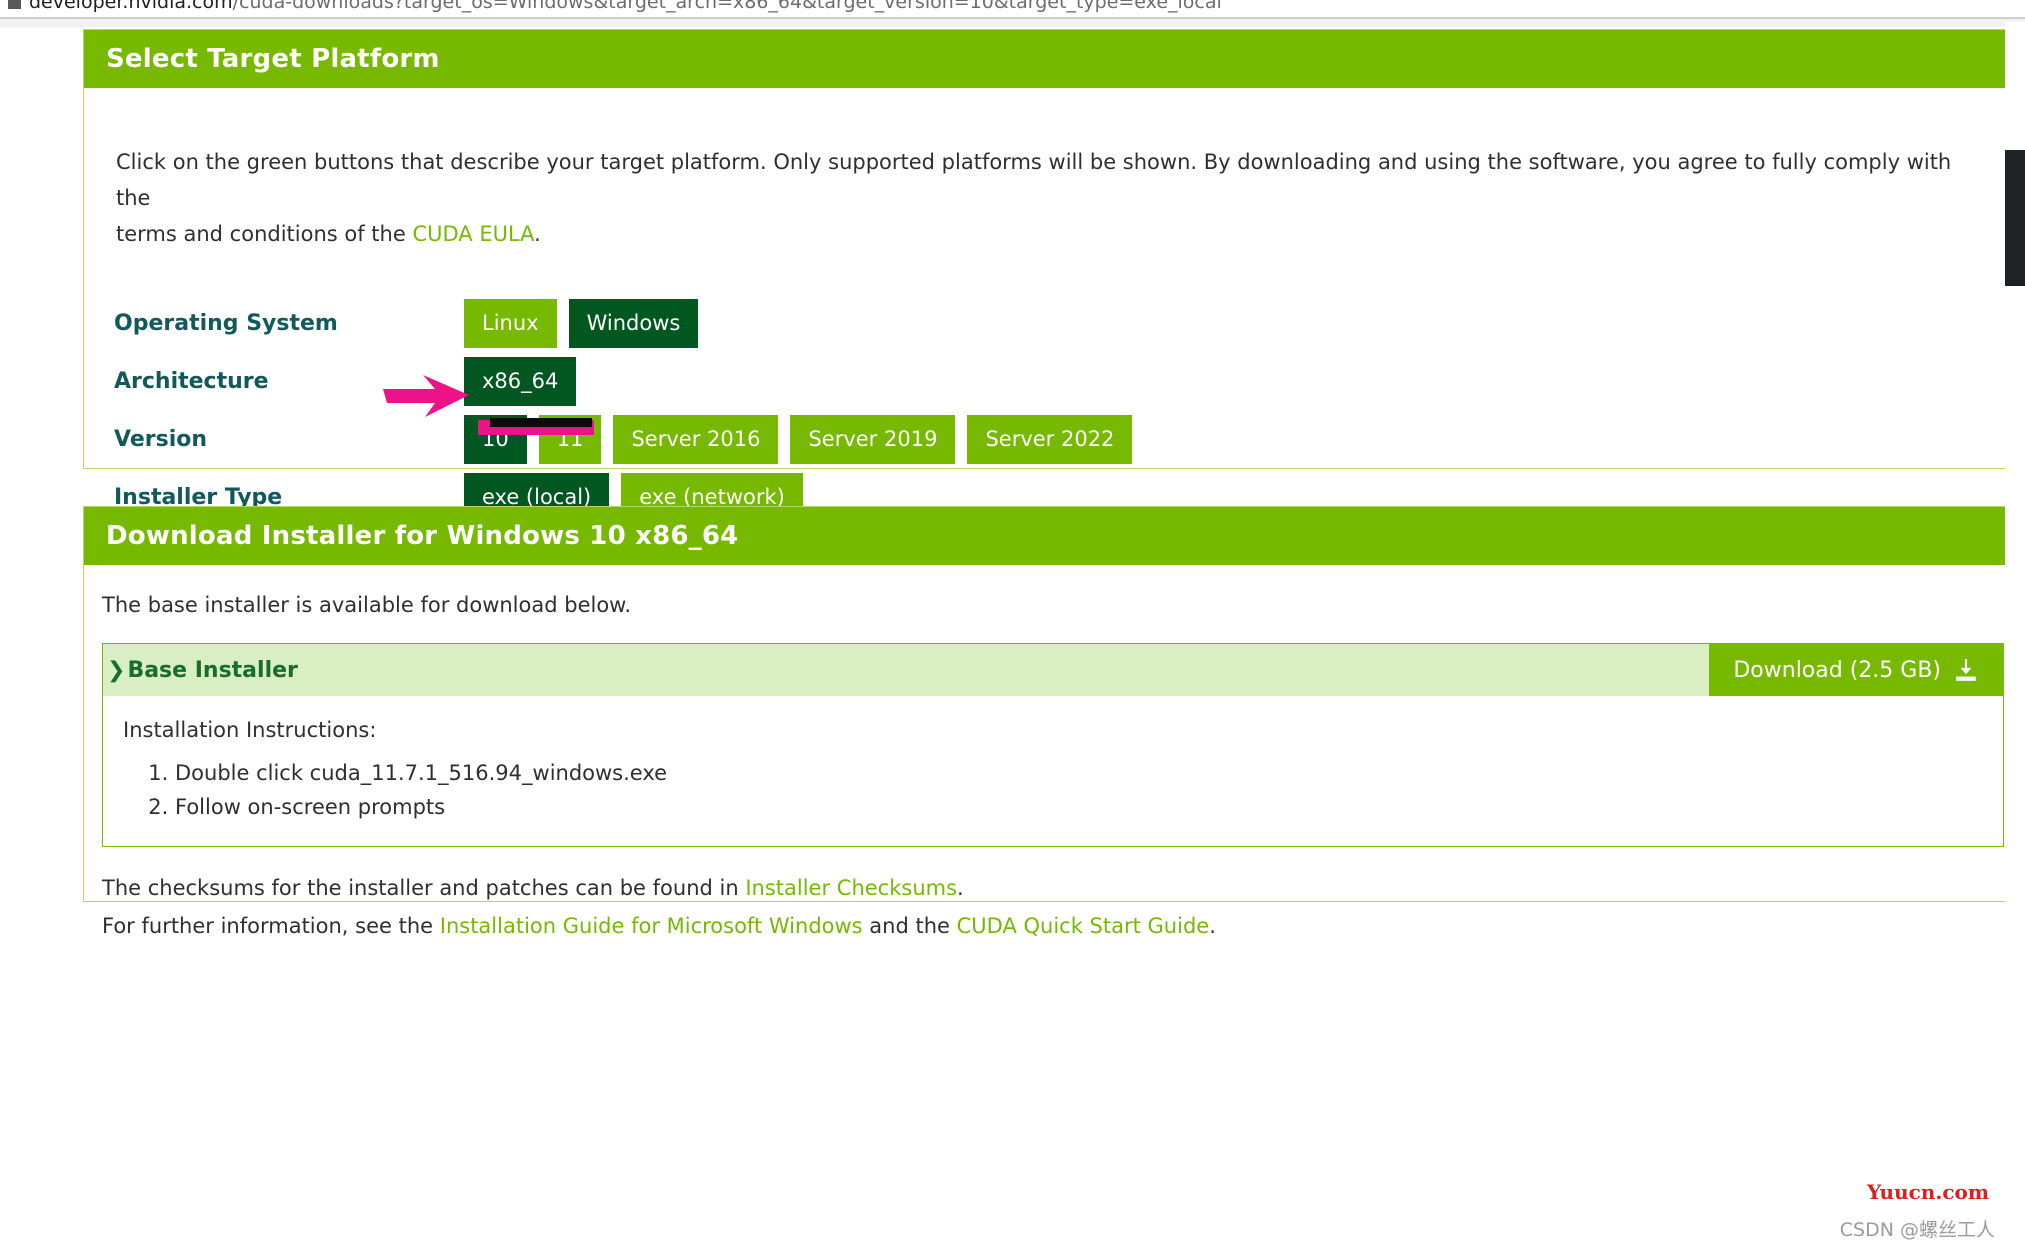  Describe the element at coordinates (191, 381) in the screenshot. I see `label-architecture: Architecture` at that location.